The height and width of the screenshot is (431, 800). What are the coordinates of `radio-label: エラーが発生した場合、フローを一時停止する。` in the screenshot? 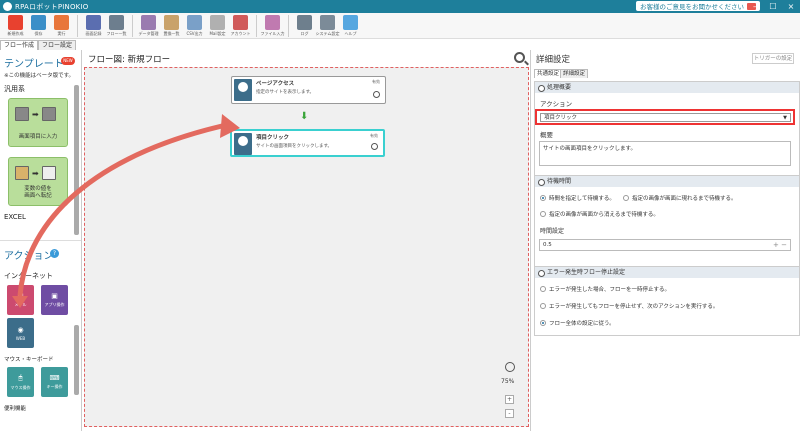 It's located at (610, 290).